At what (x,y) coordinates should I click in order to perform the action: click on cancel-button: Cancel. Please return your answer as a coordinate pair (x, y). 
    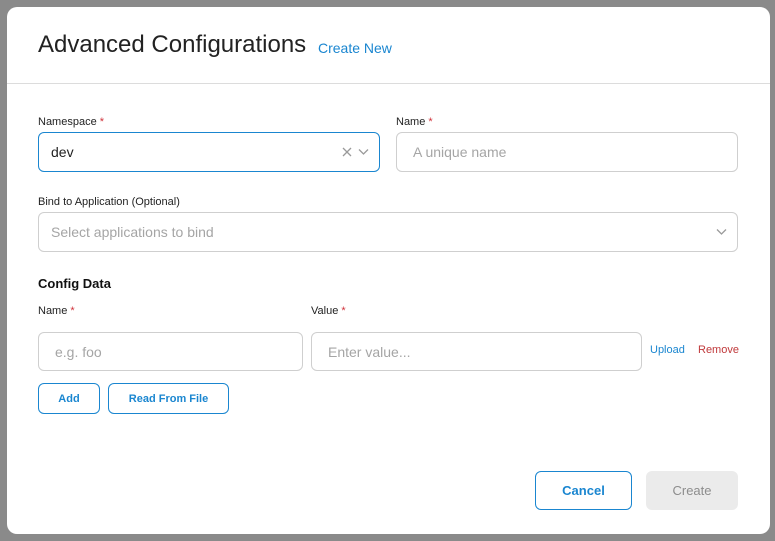
    Looking at the image, I should click on (583, 490).